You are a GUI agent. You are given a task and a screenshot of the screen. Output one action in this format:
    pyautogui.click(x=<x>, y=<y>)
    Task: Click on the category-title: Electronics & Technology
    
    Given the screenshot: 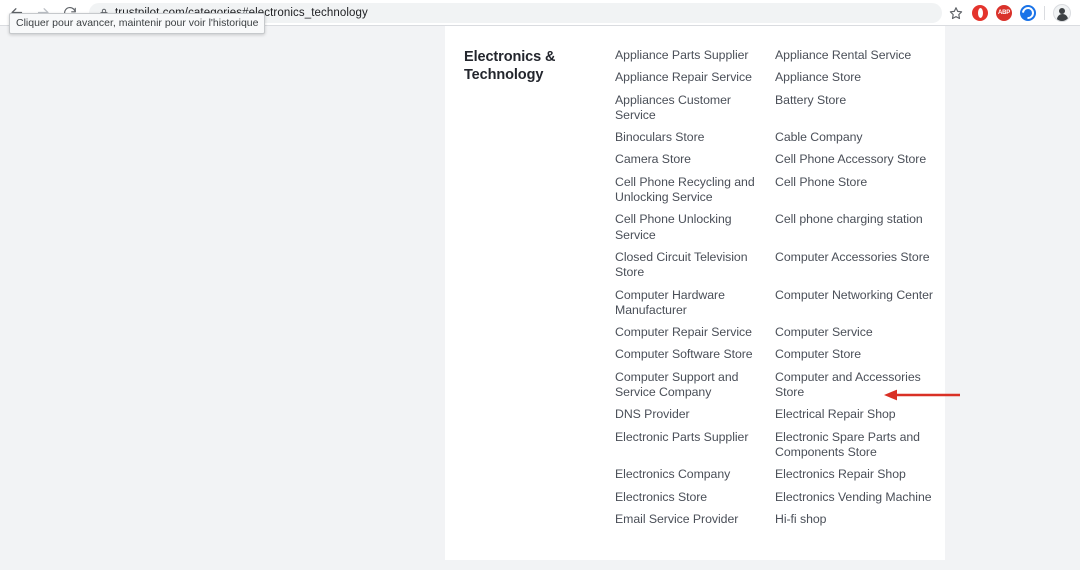 What is the action you would take?
    pyautogui.click(x=510, y=66)
    